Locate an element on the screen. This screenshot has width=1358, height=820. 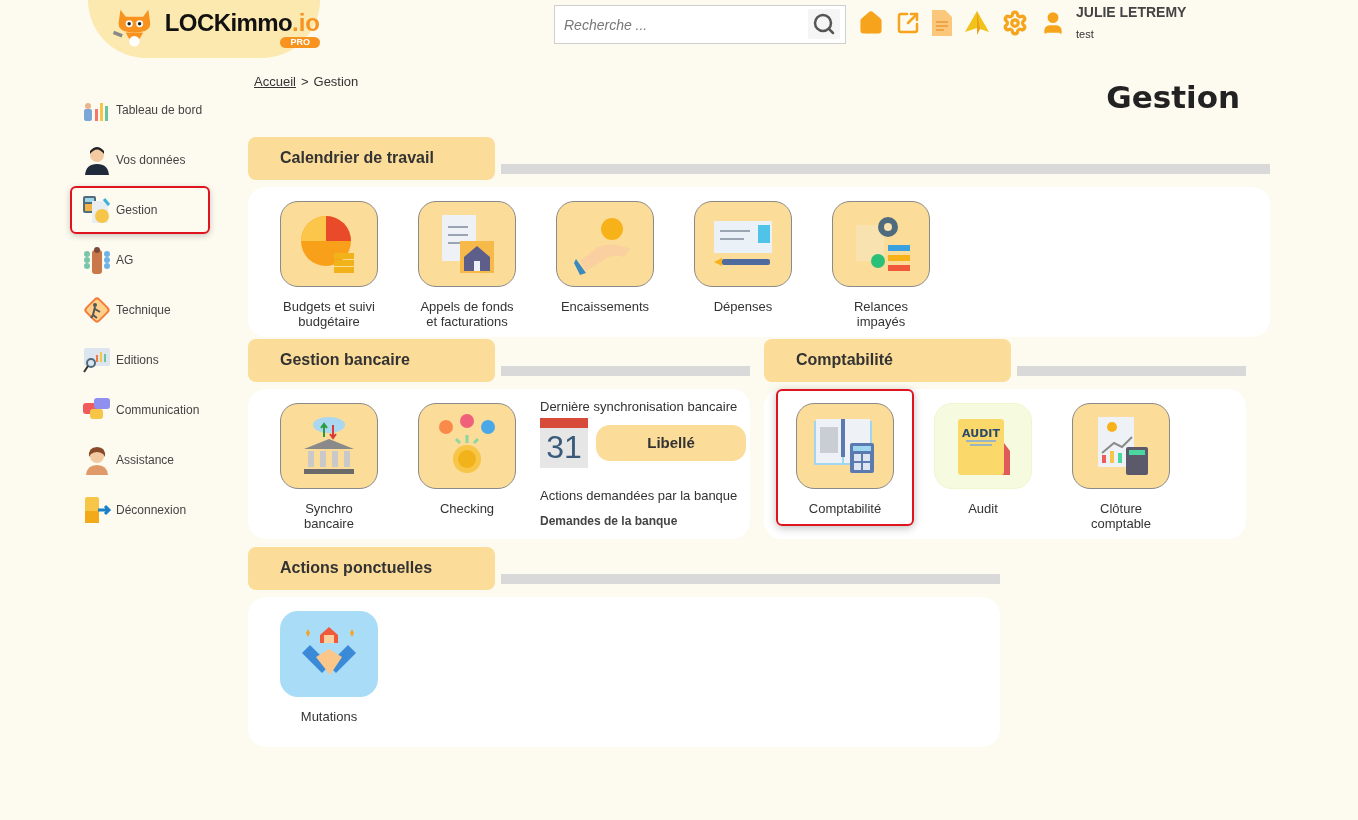
tile-label: Relances impayés is located at coordinates (881, 313).